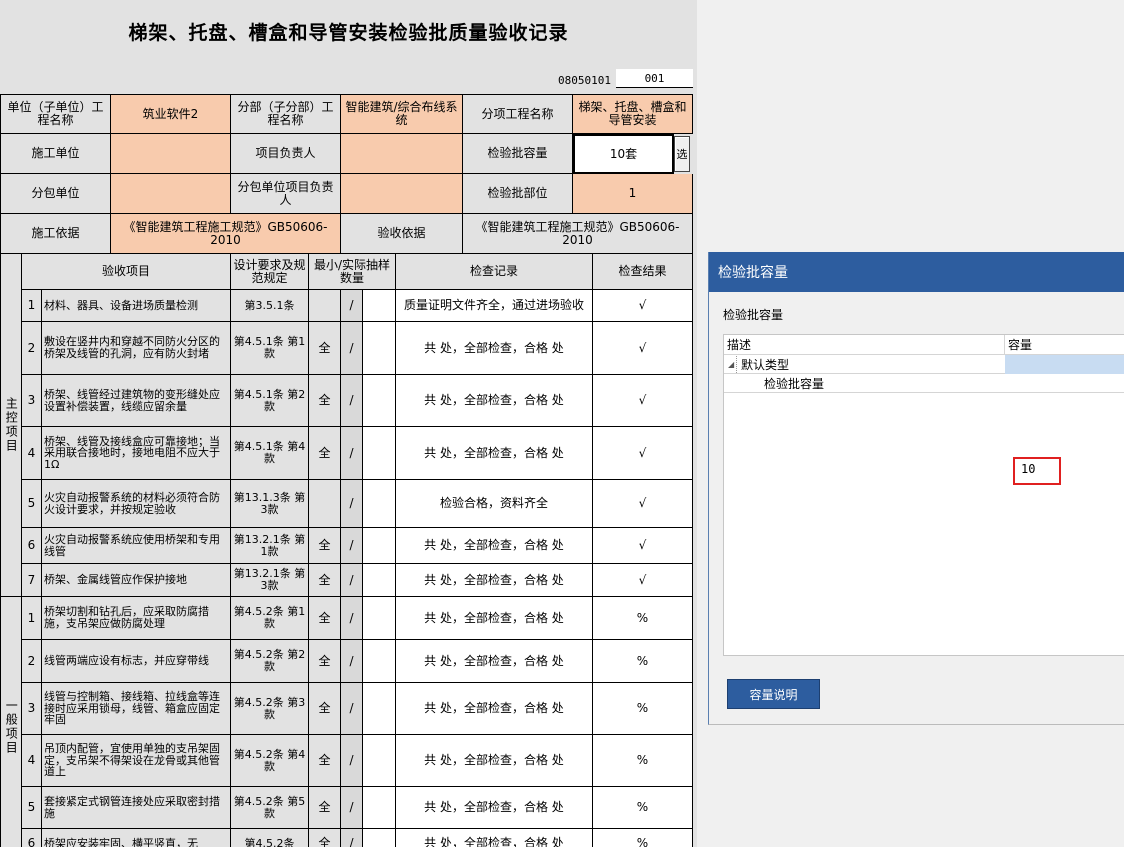 Image resolution: width=1124 pixels, height=847 pixels. Describe the element at coordinates (55, 234) in the screenshot. I see `basis-label: 施工依据` at that location.